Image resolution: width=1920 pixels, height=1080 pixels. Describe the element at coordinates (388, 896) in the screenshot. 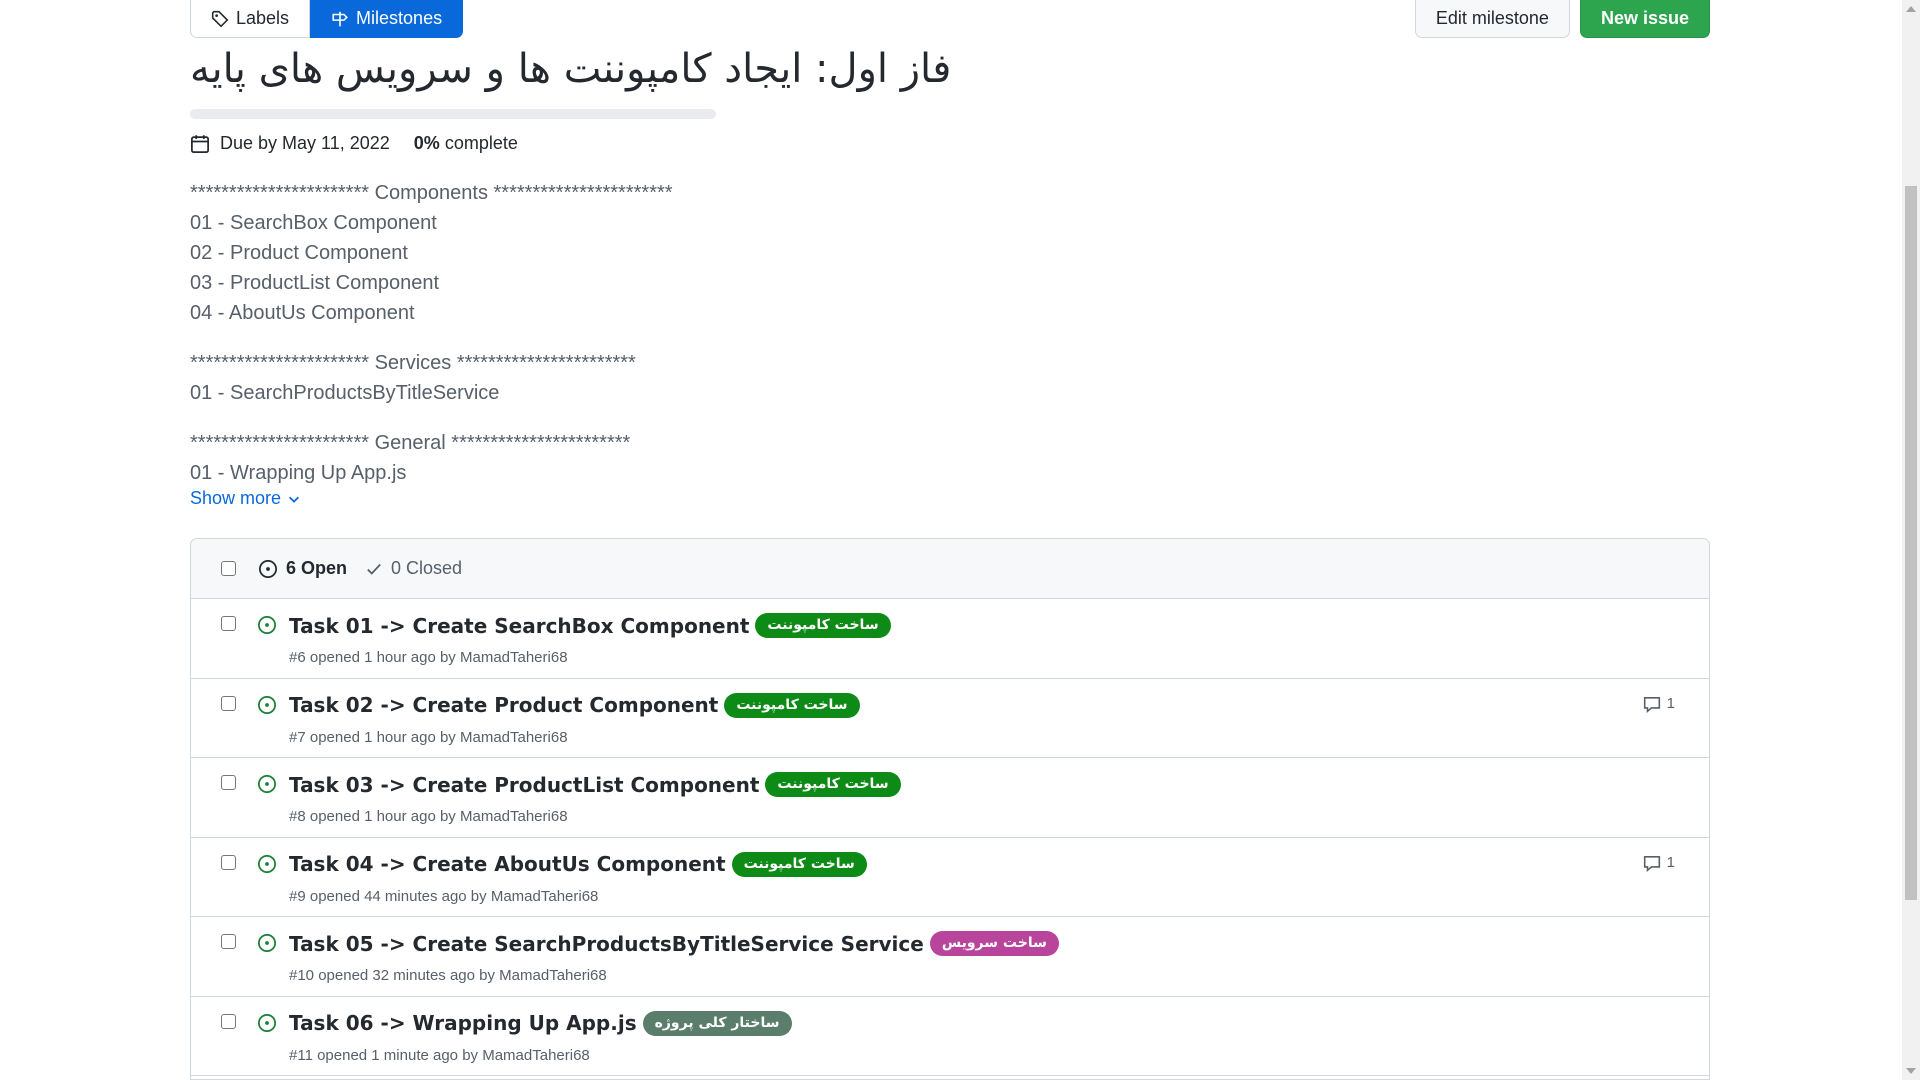

I see `issue-meta-text: #9 opened 44 minutes ago by` at that location.